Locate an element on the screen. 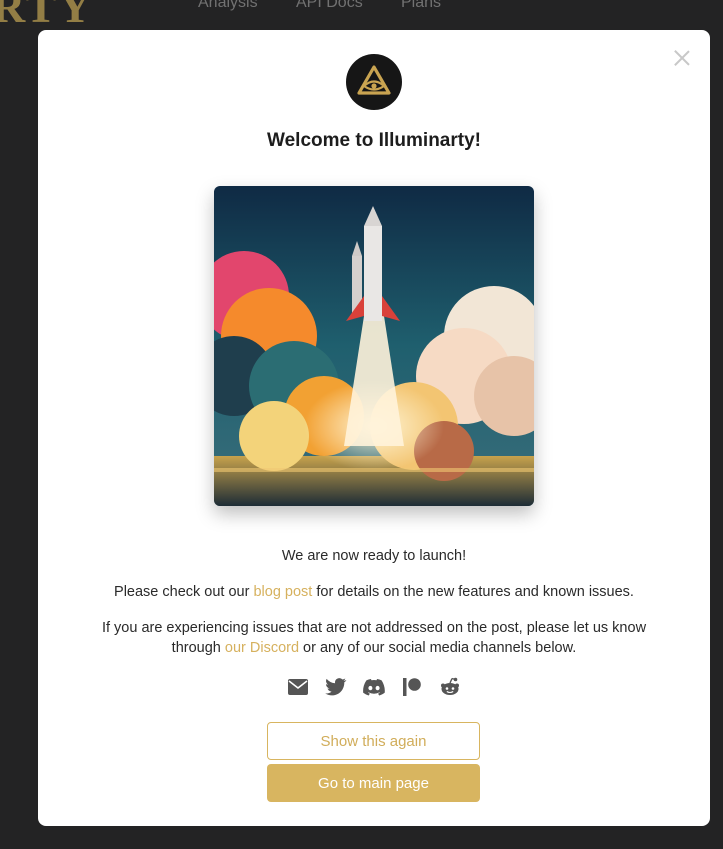 The width and height of the screenshot is (723, 849). discord-link: our Discord is located at coordinates (262, 648).